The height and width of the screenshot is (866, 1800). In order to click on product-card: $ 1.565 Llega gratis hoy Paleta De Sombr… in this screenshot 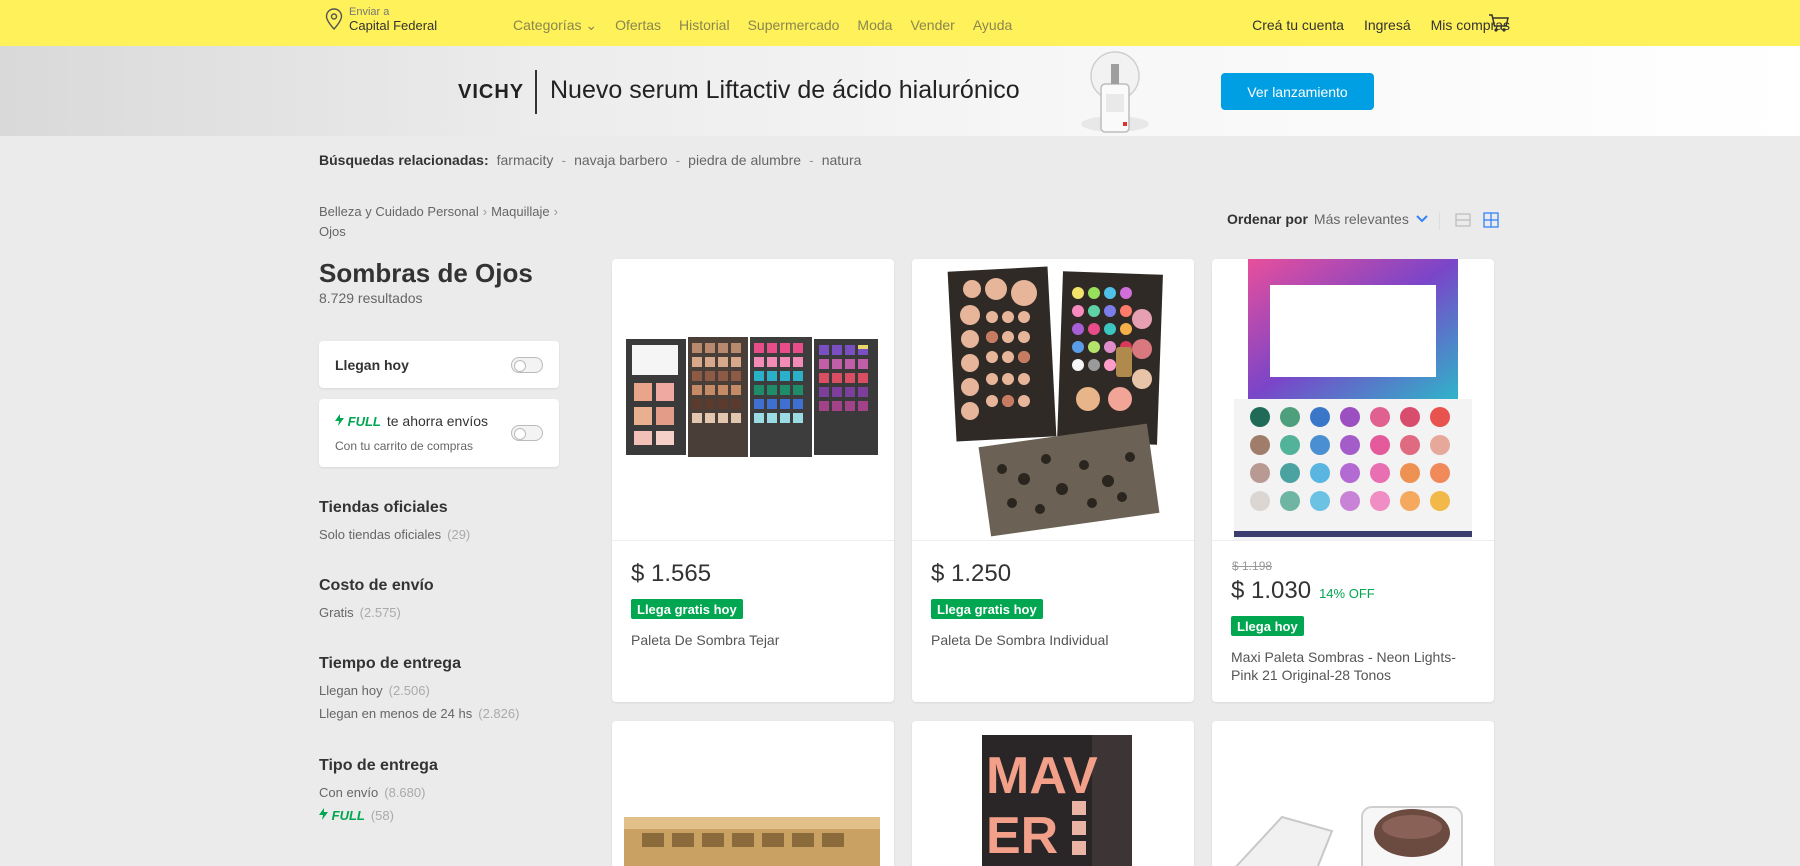, I will do `click(753, 480)`.